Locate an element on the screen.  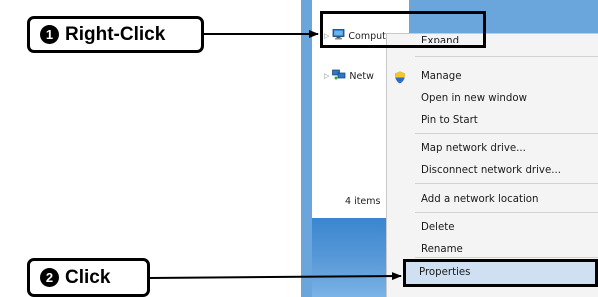
step2-arrow is located at coordinates (275, 276).